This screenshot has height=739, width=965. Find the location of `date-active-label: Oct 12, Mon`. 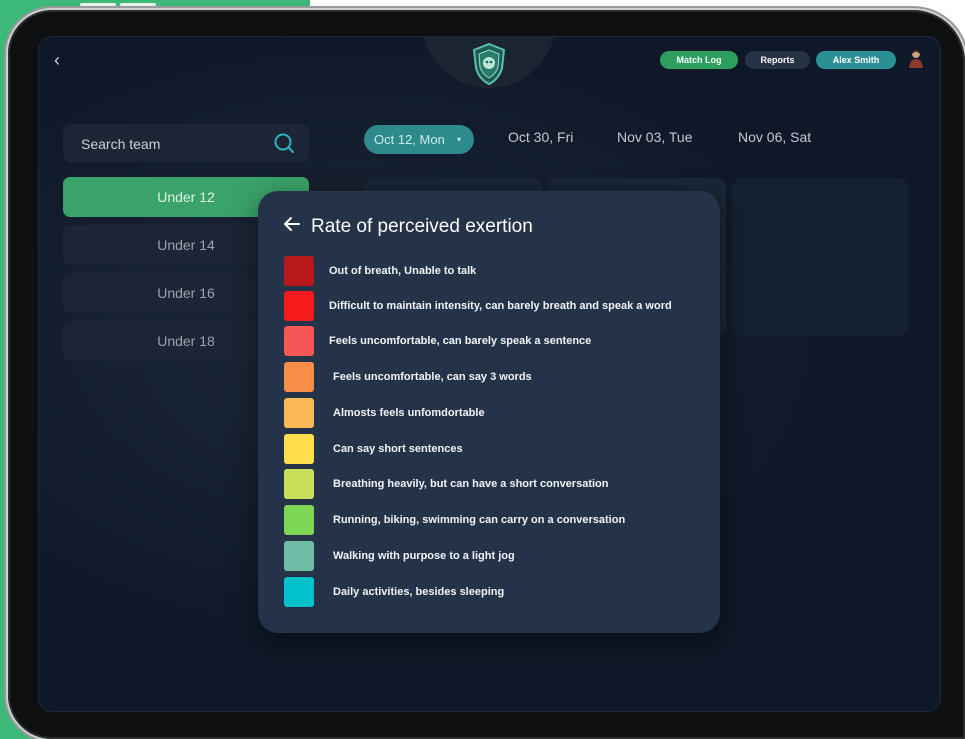

date-active-label: Oct 12, Mon is located at coordinates (409, 139).